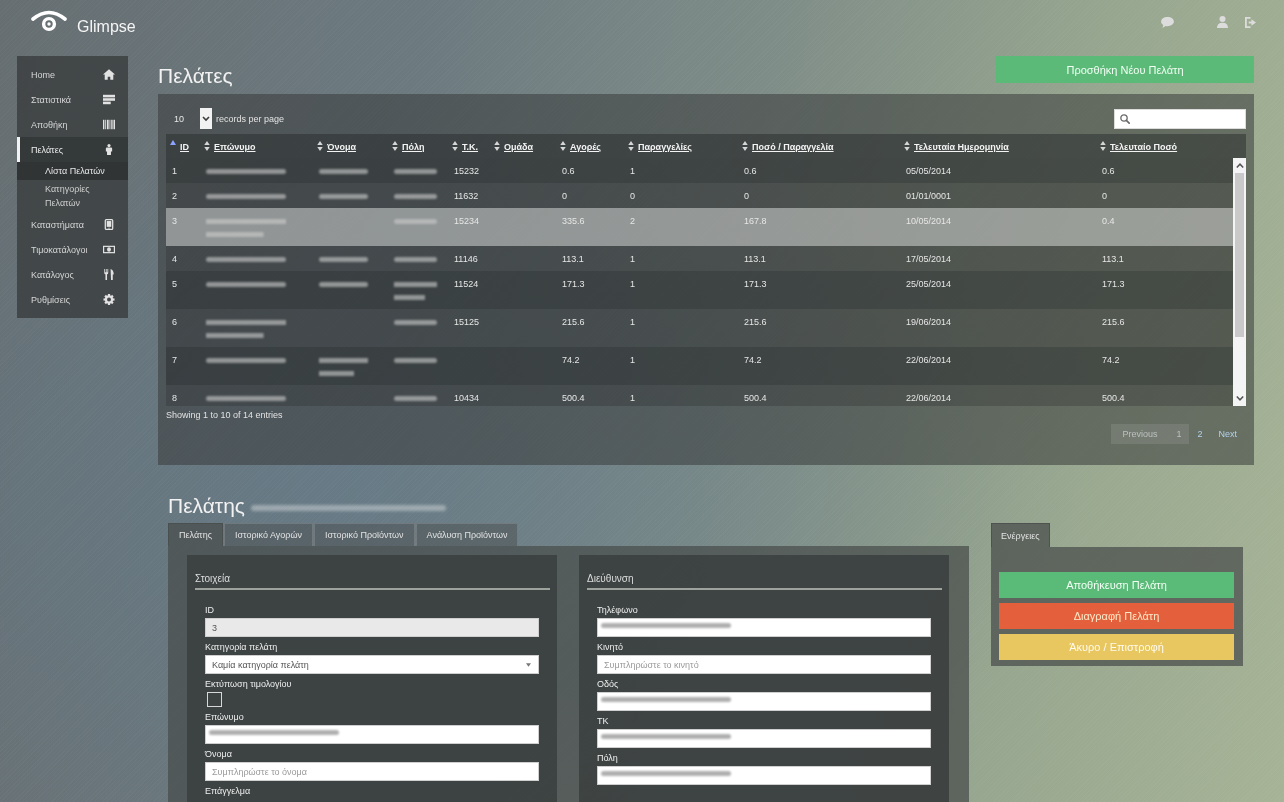 The height and width of the screenshot is (802, 1284). I want to click on table-cell: 15232, so click(469, 170).